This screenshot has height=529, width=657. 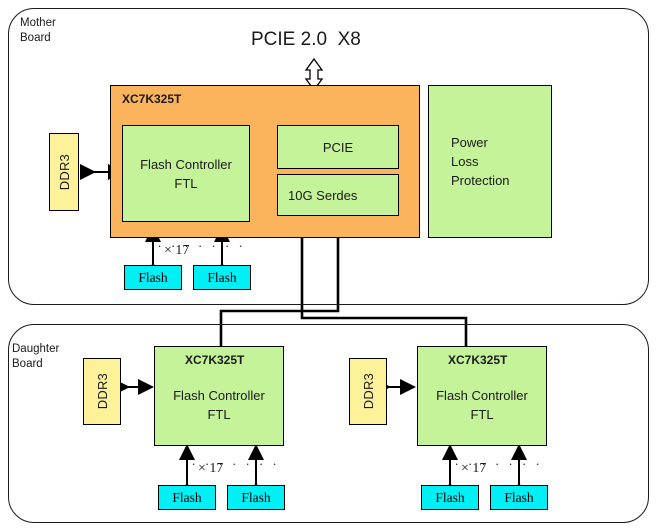 I want to click on mother-serdes-block: 10G Serdes, so click(x=338, y=195).